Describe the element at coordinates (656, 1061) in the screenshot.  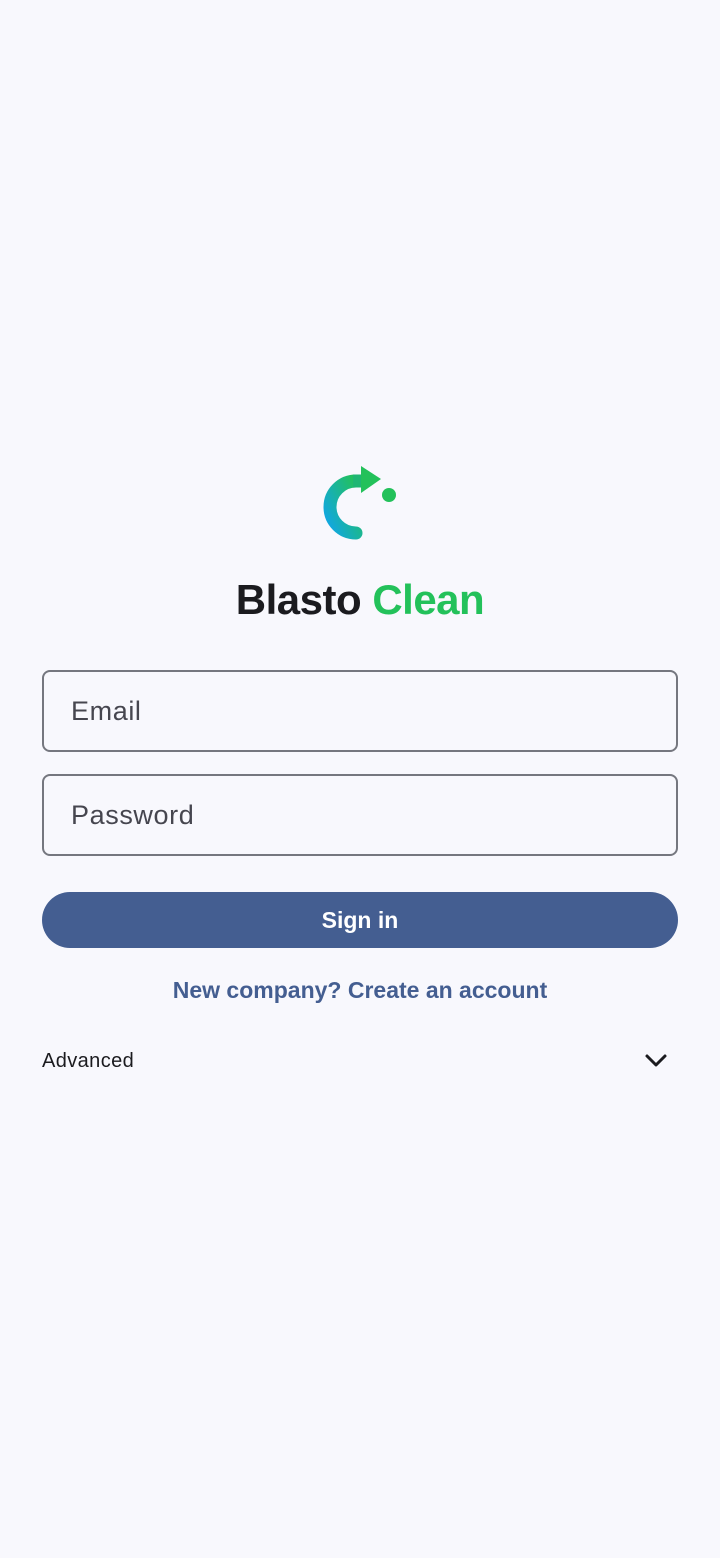
I see `chevron-down-icon` at that location.